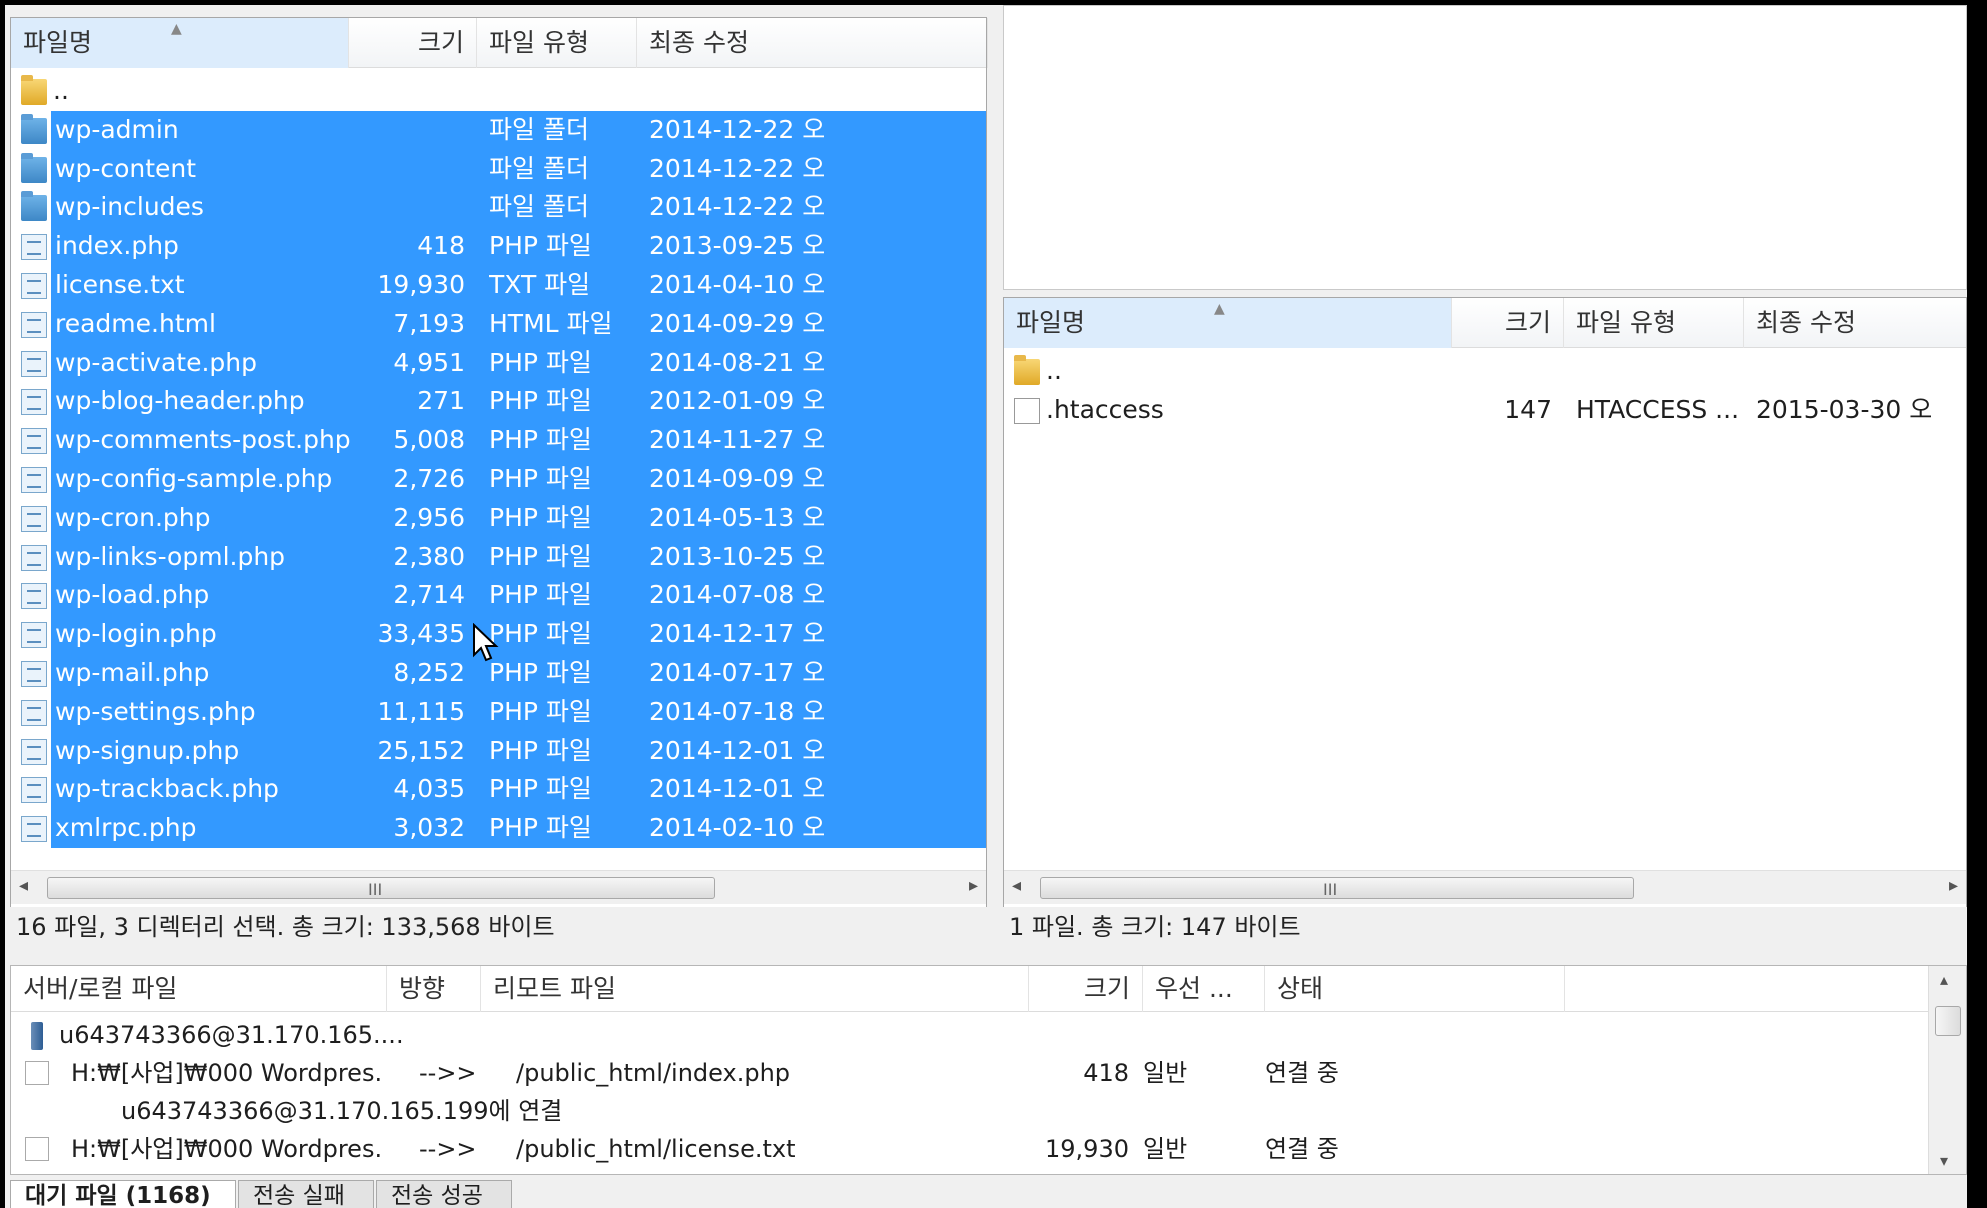 The image size is (1987, 1208). What do you see at coordinates (1944, 1160) in the screenshot?
I see `scroll-down-icon: ▾` at bounding box center [1944, 1160].